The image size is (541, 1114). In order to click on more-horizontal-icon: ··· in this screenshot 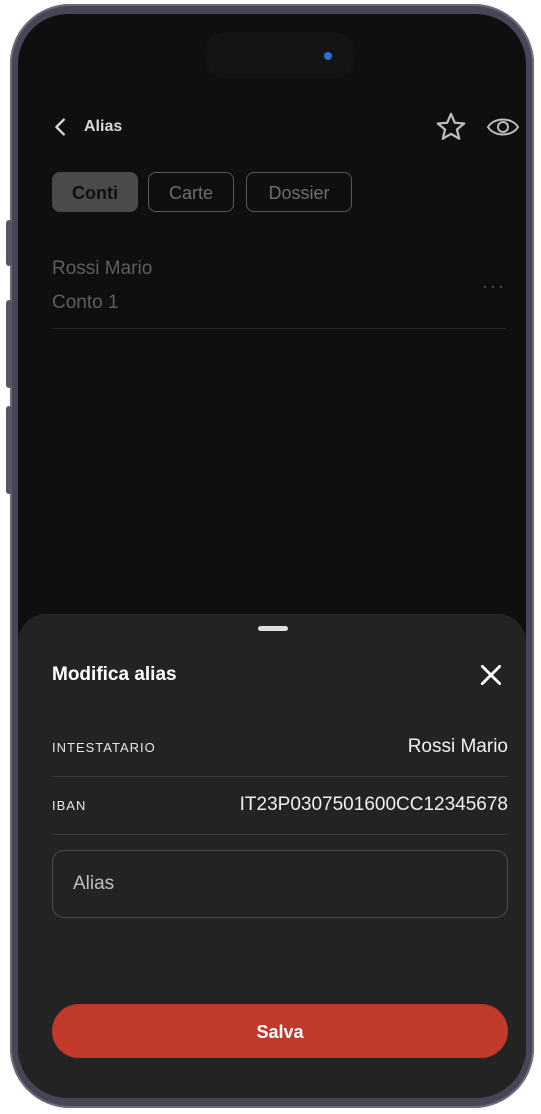, I will do `click(494, 286)`.